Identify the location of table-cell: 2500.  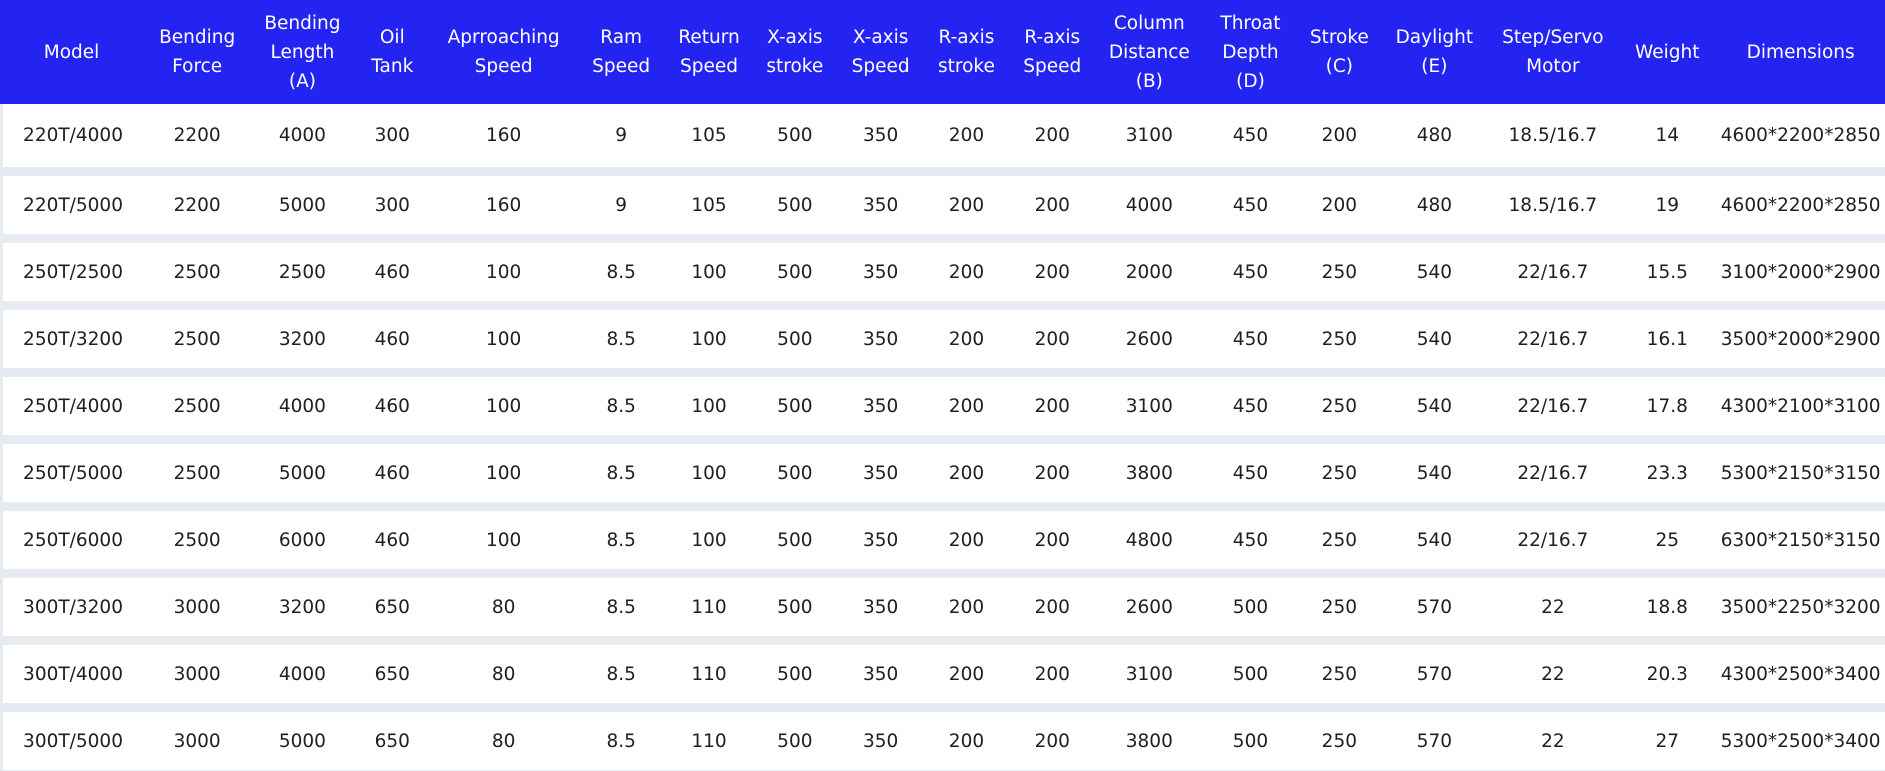
(197, 401).